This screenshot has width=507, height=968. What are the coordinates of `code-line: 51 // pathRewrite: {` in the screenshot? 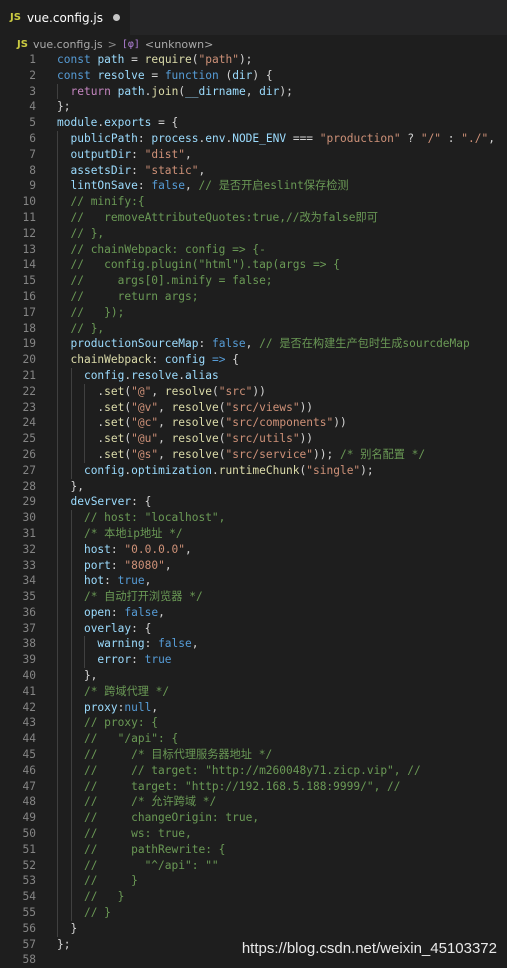 It's located at (253, 849).